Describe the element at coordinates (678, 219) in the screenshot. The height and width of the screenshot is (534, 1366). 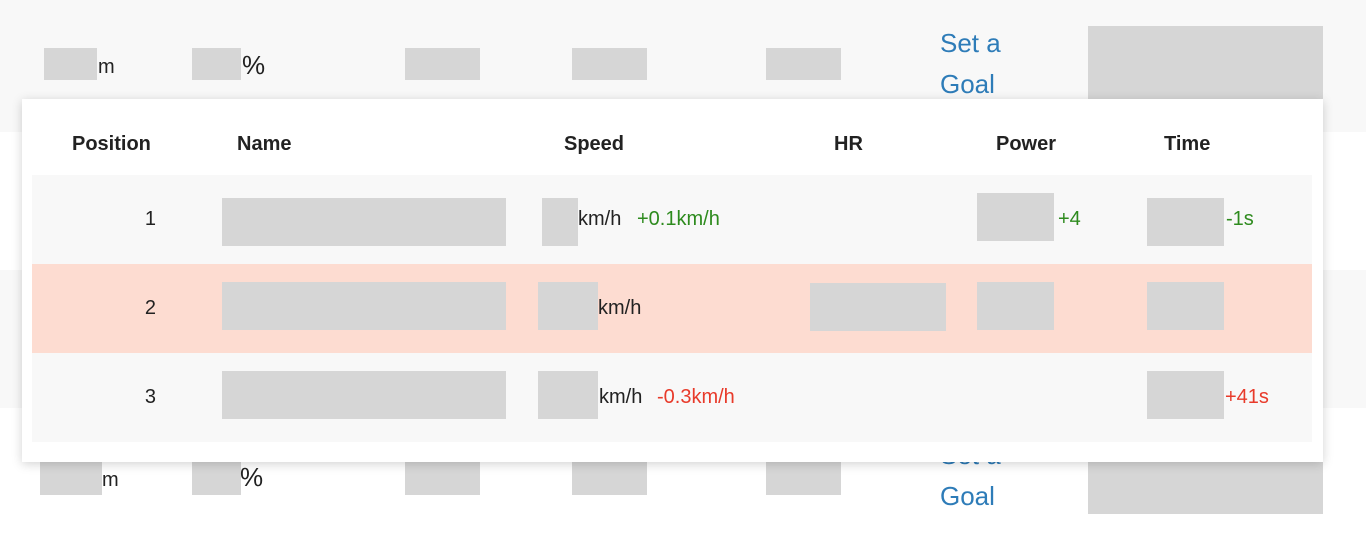
I see `speed-delta: +0.1km/h` at that location.